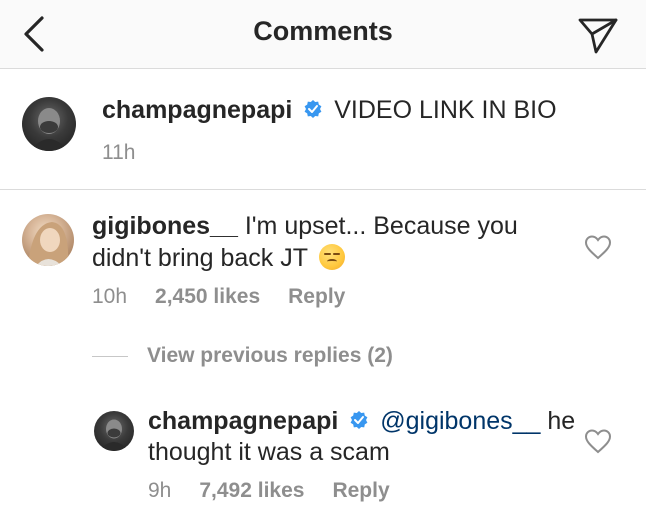 The image size is (646, 526). I want to click on reply-meta: 9h 7,492 likes Reply, so click(283, 491).